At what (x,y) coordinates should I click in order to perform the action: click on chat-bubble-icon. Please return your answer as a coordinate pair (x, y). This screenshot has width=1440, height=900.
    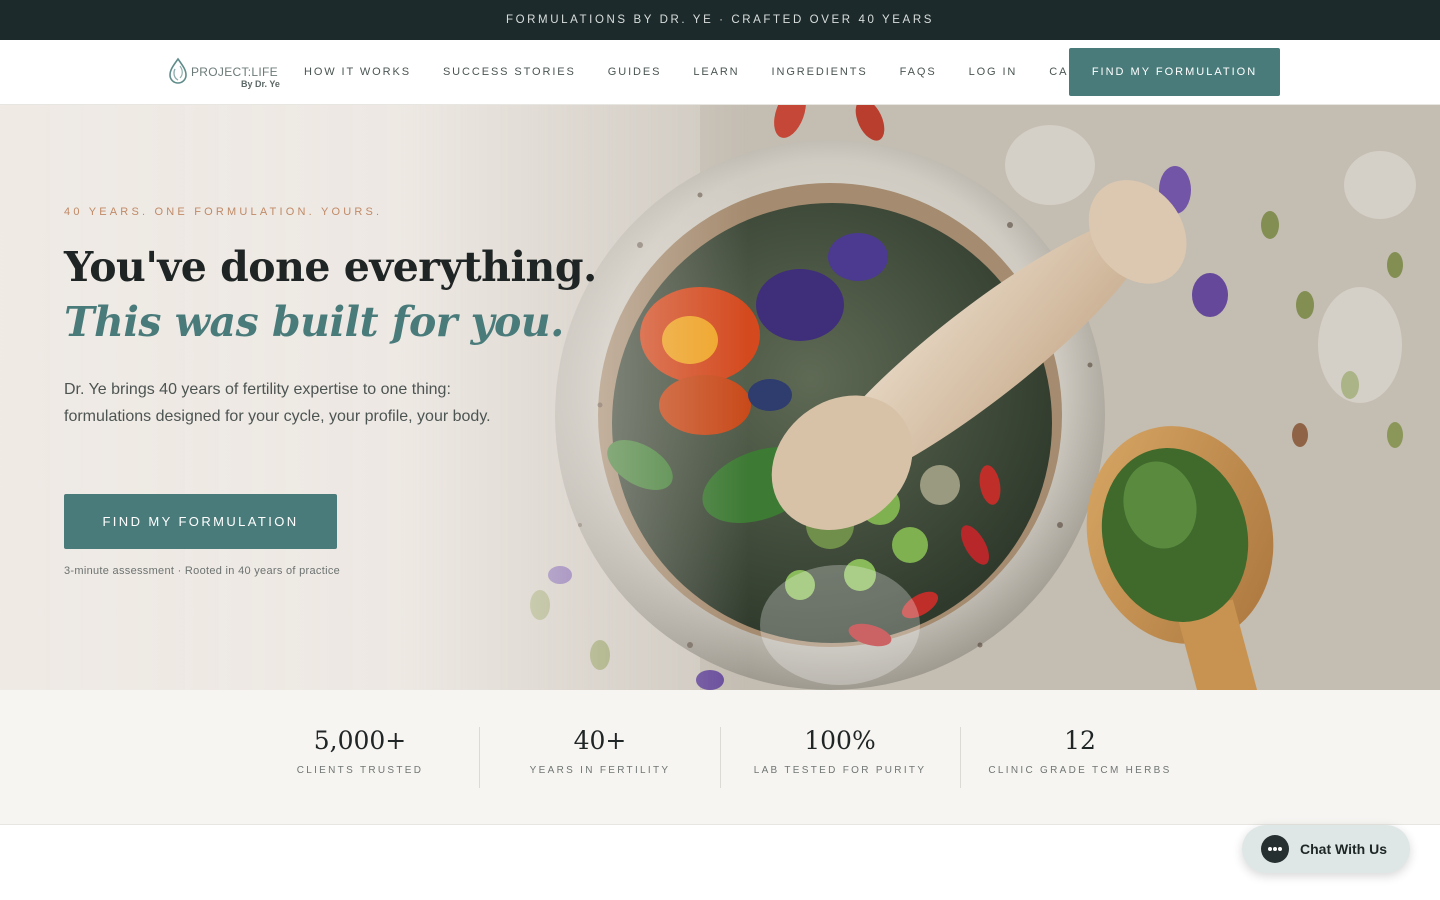
    Looking at the image, I should click on (1275, 849).